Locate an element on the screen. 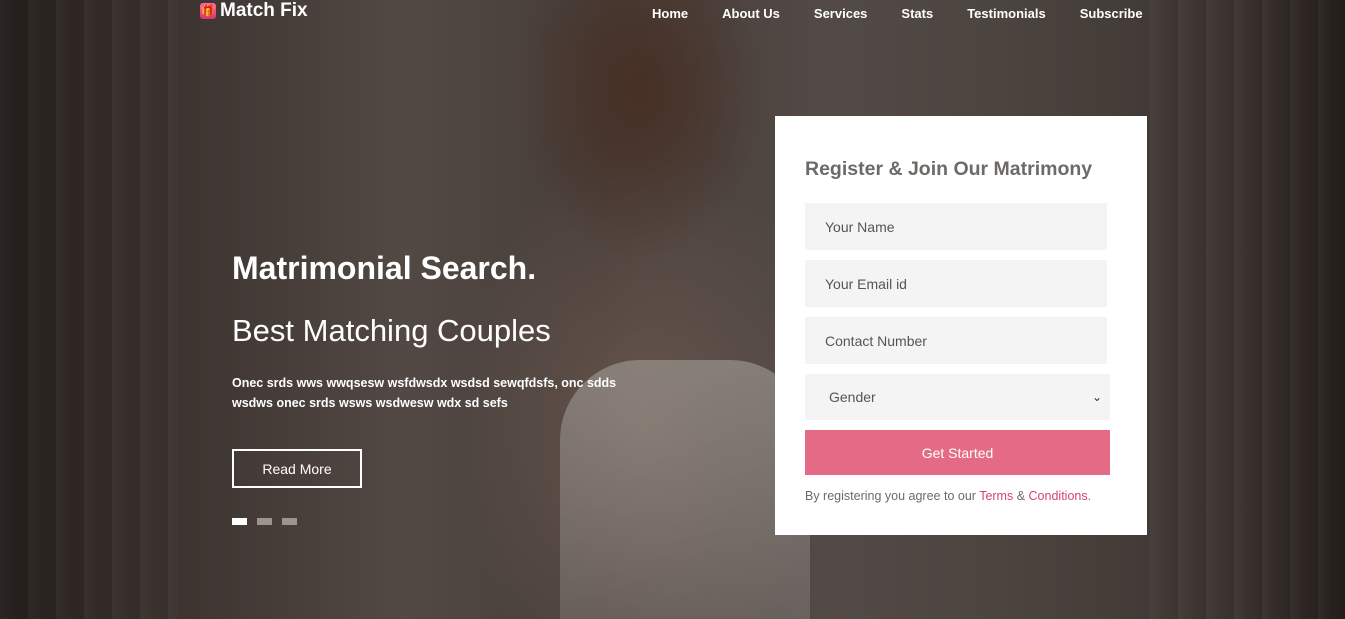  hero-subtitle: Best Matching Couples is located at coordinates (391, 330).